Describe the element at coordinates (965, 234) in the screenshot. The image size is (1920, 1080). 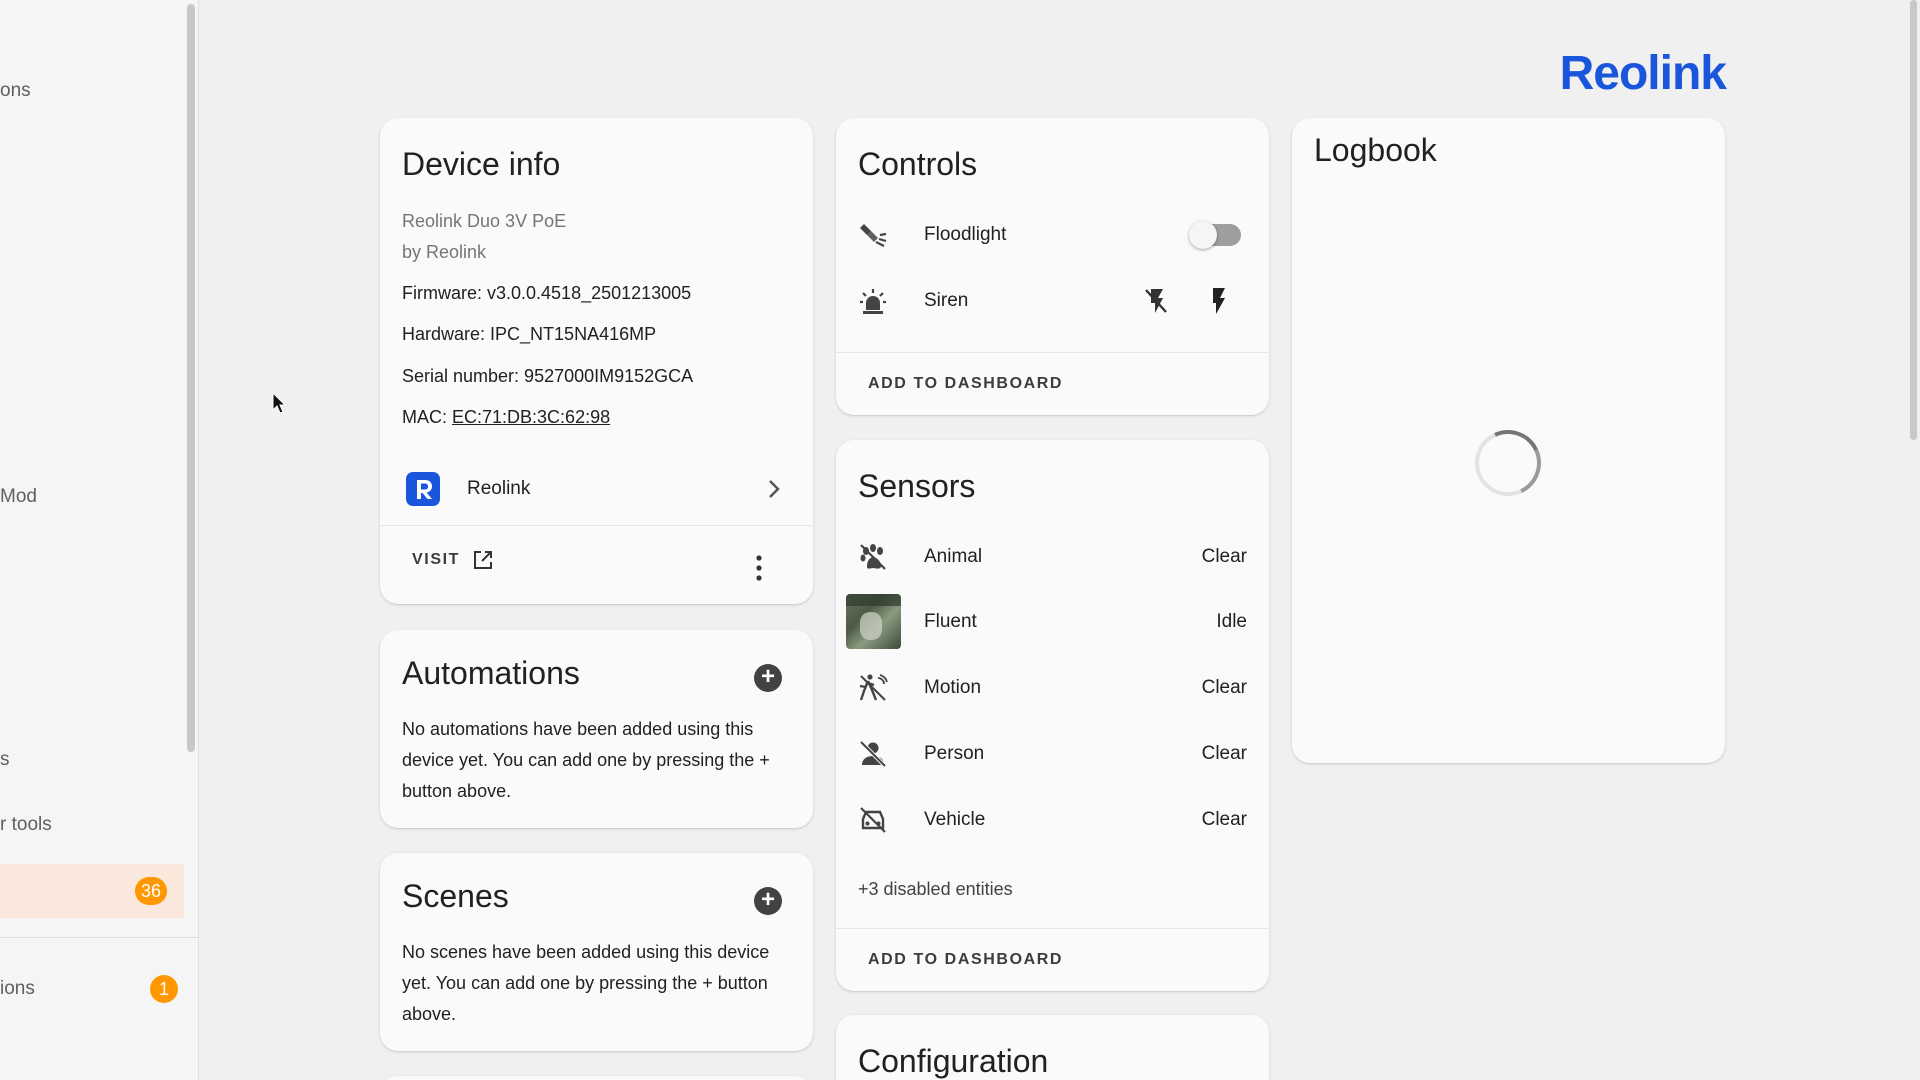
I see `control-label: Floodlight` at that location.